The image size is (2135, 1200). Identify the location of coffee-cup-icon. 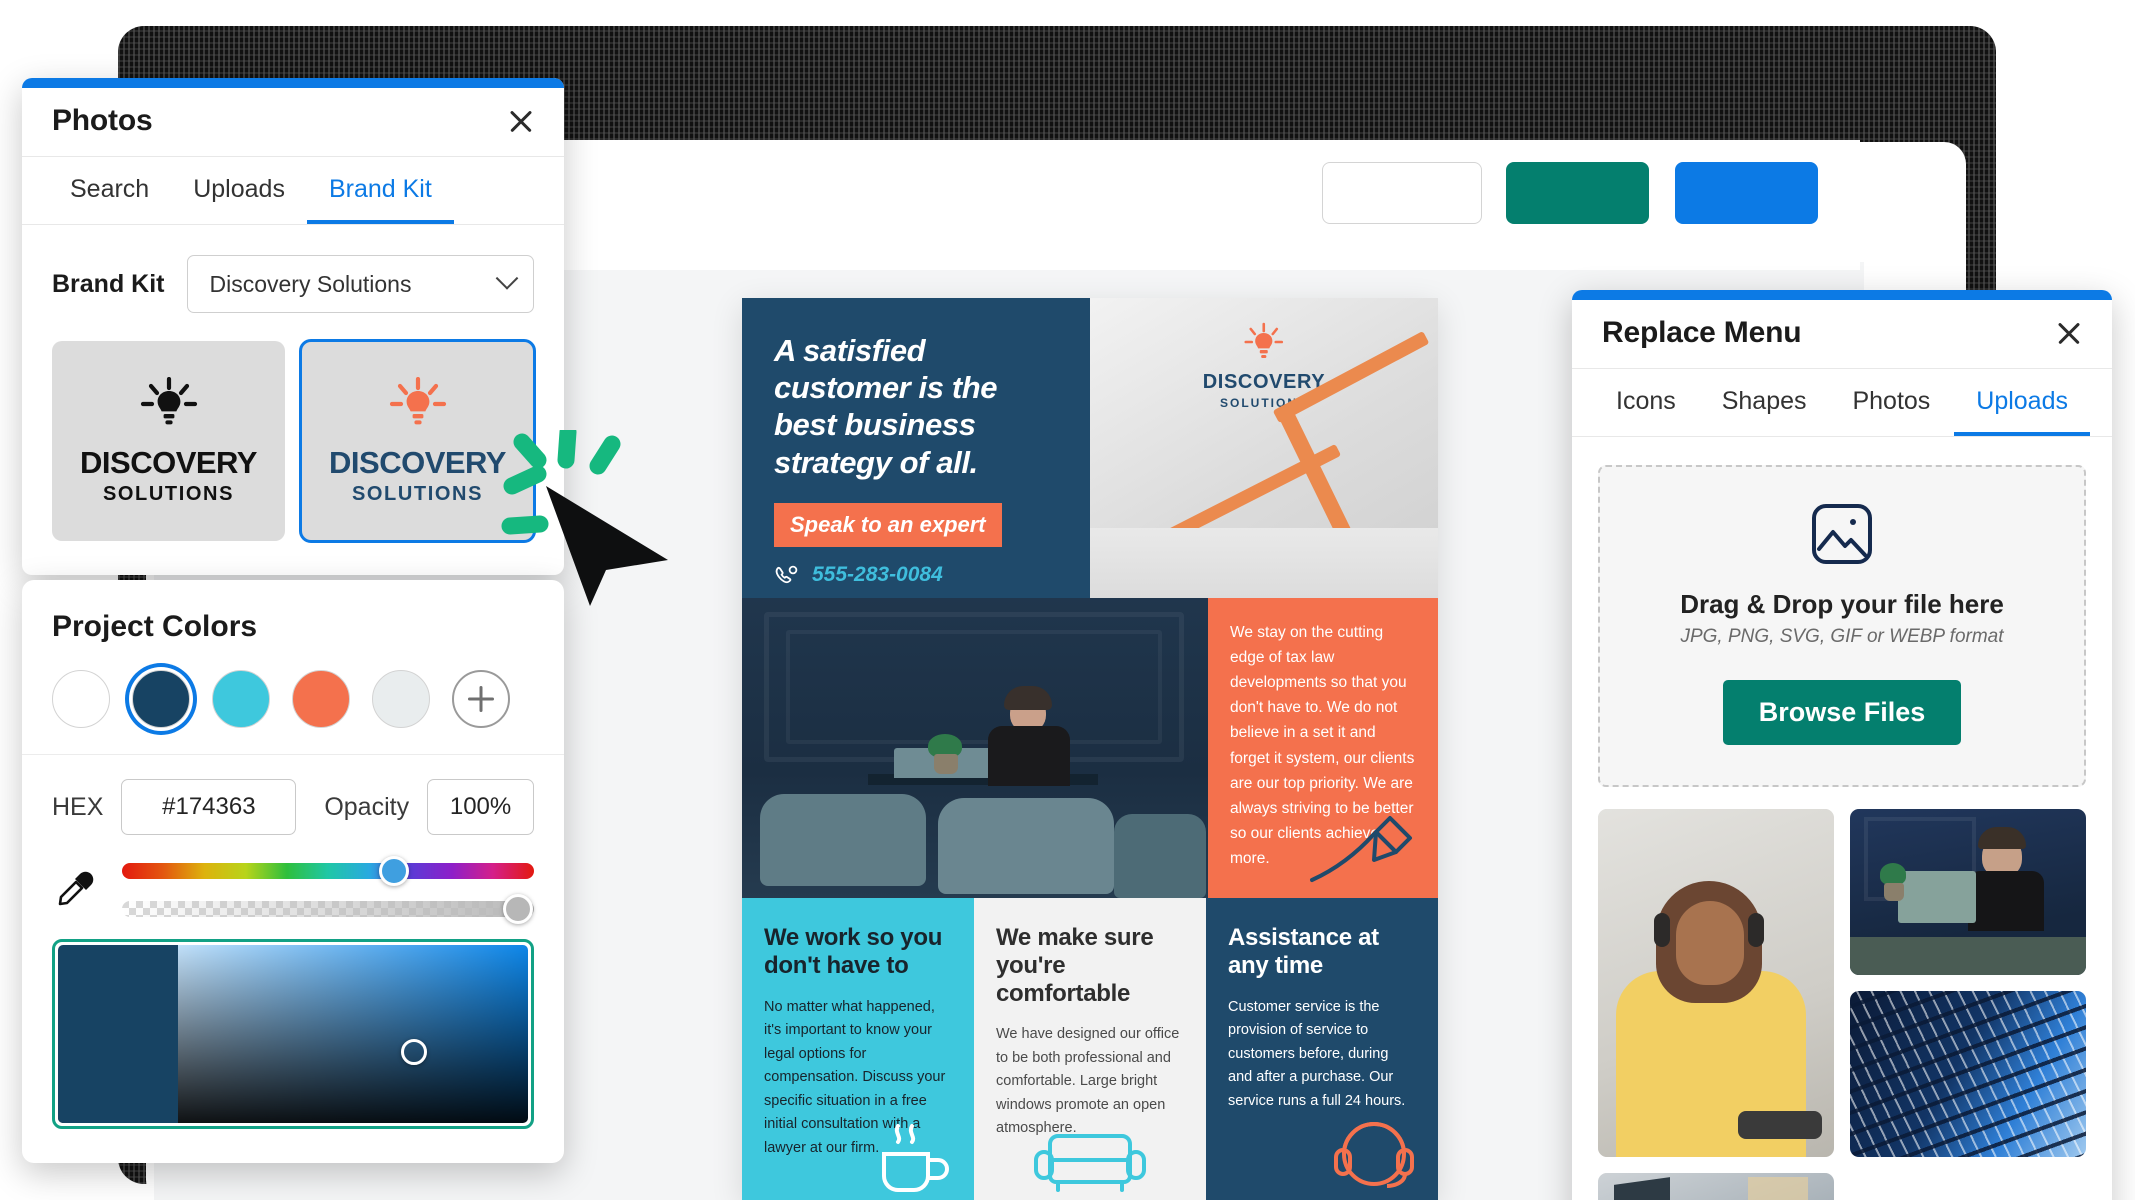
(915, 1158).